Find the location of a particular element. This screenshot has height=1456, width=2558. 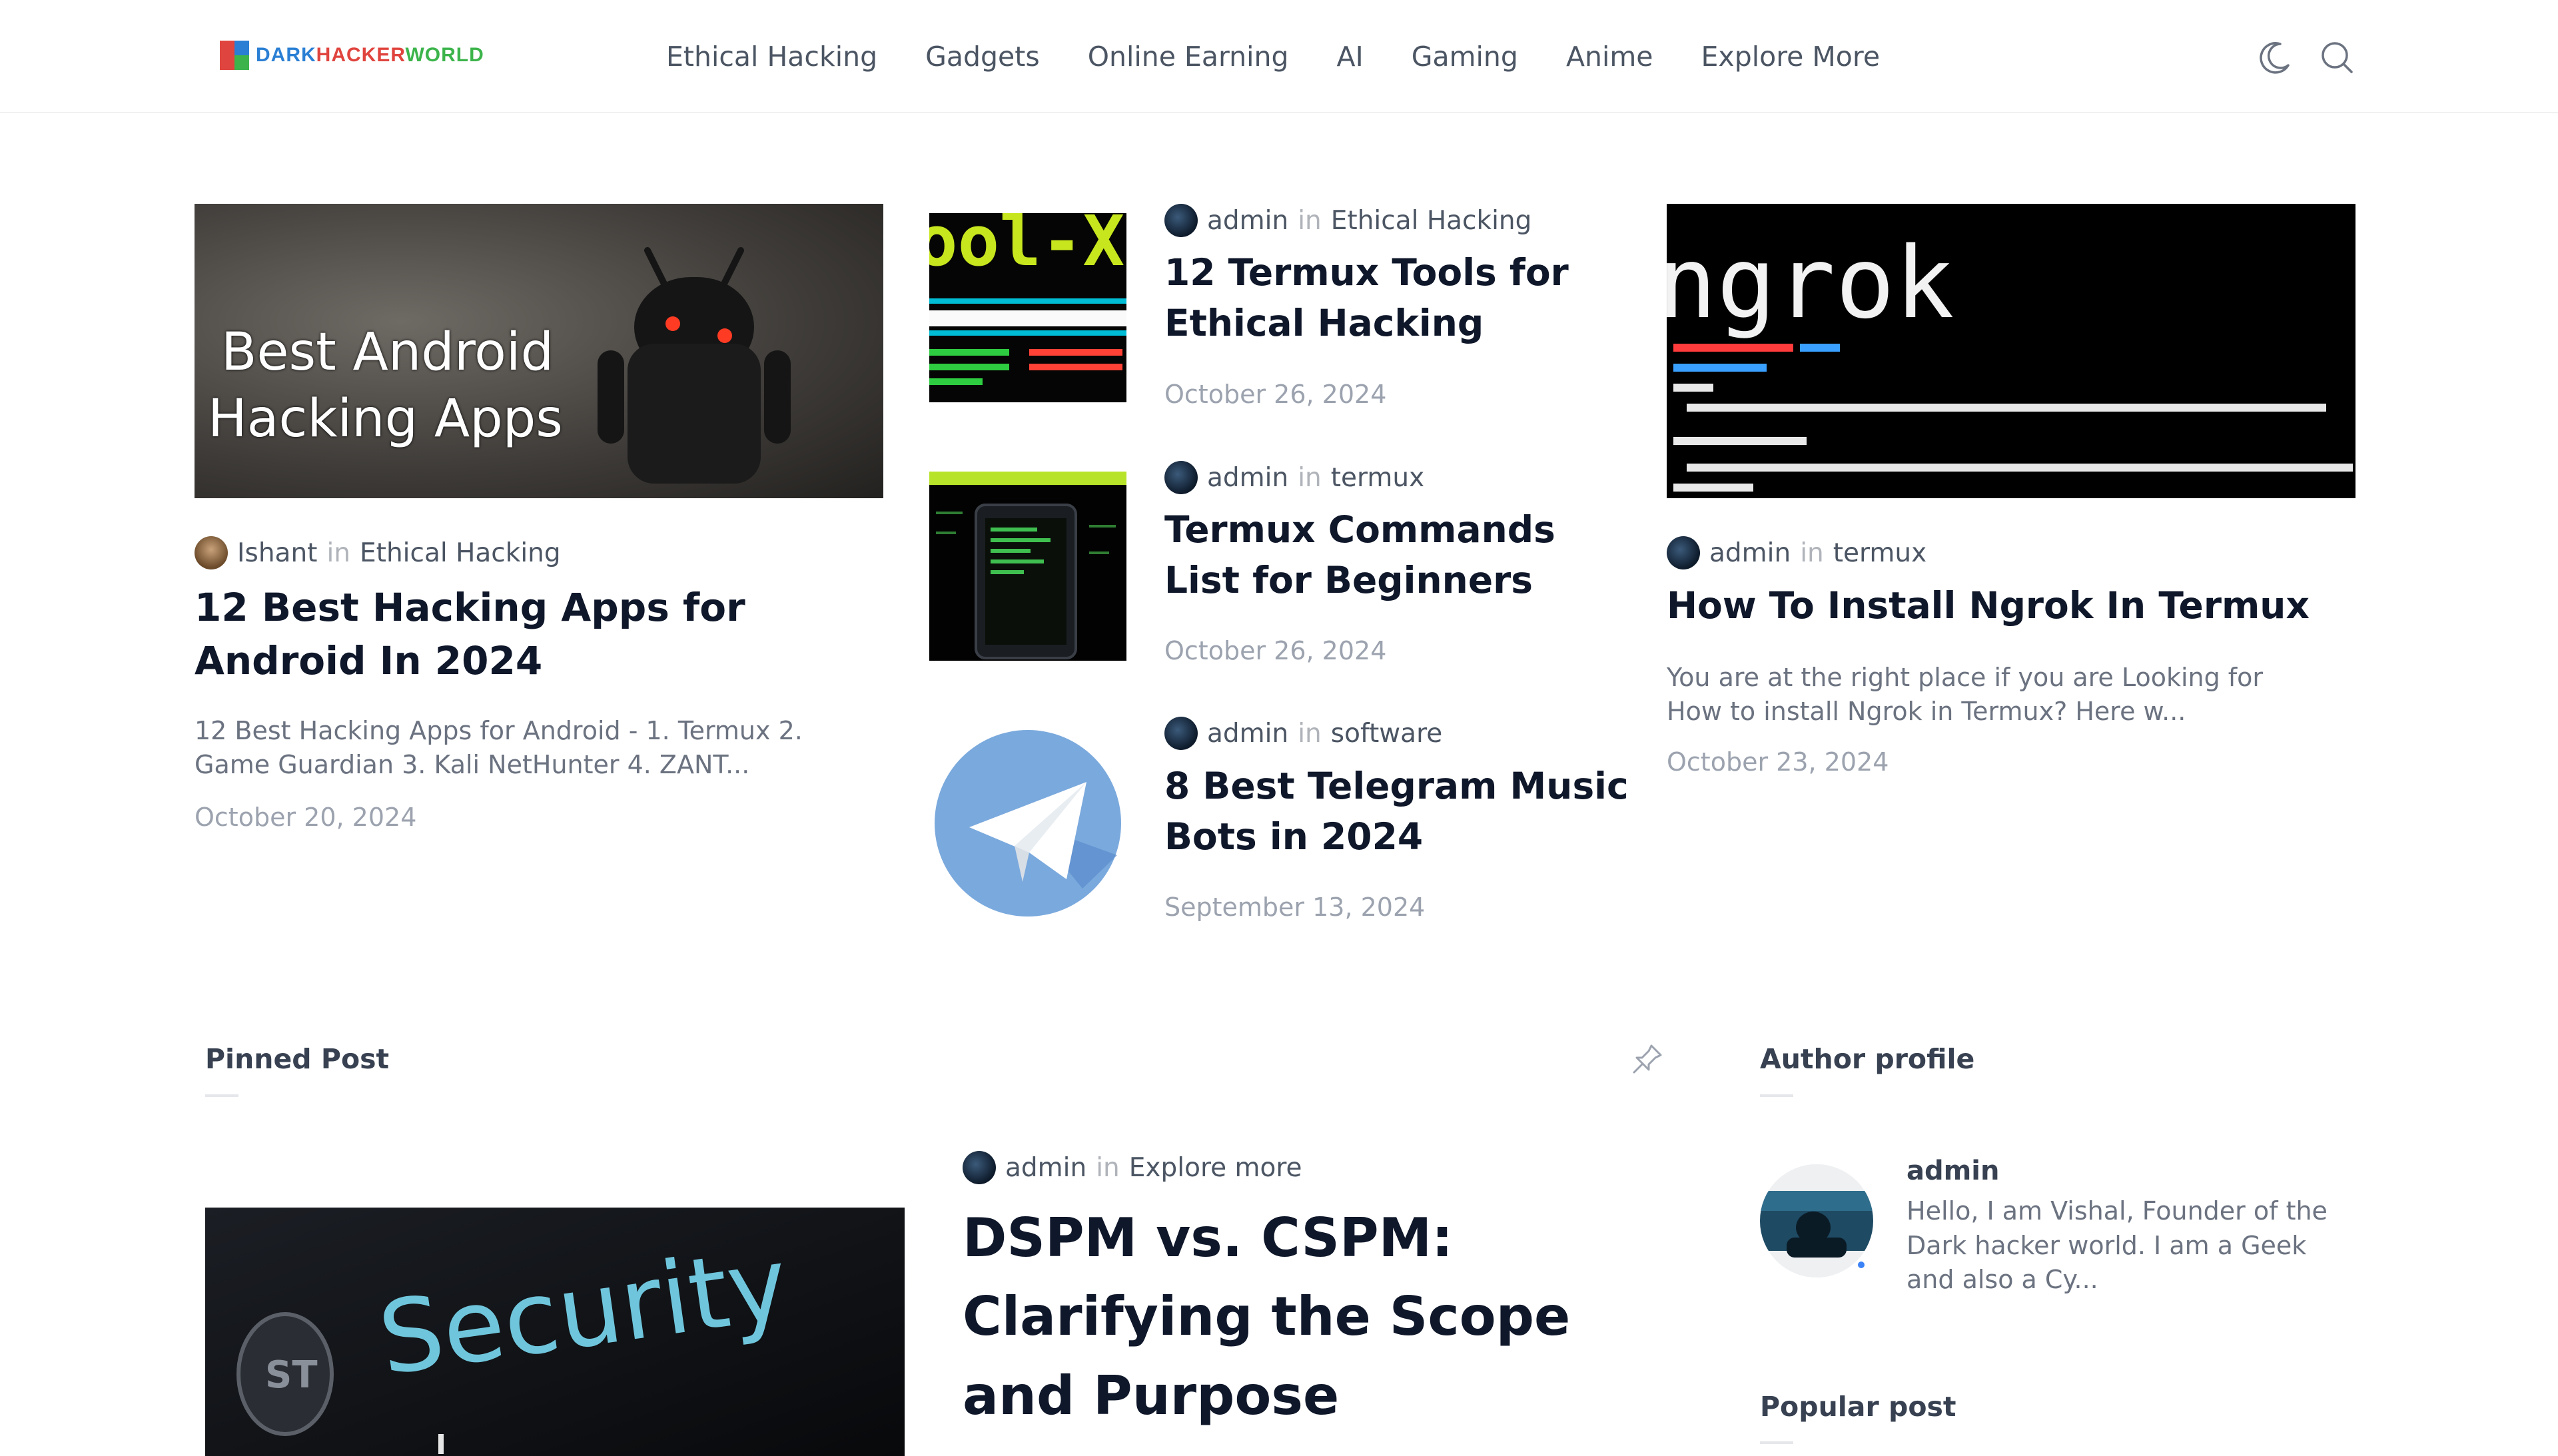

nav-item-gadgets: Gadgets is located at coordinates (982, 57).